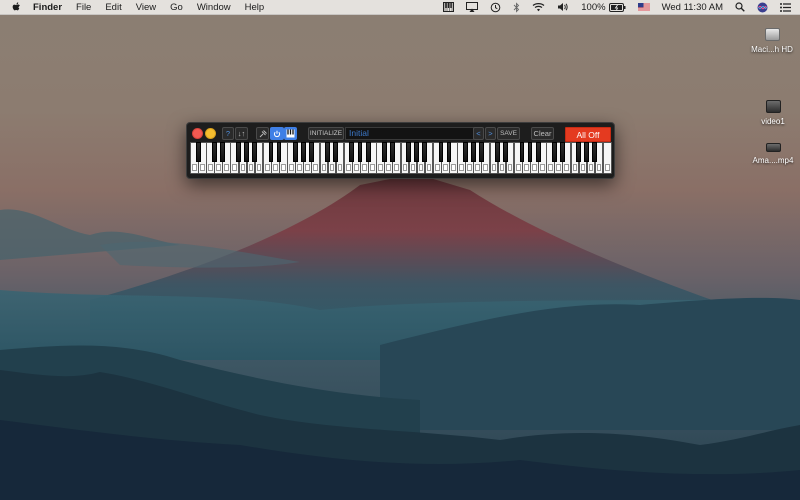  What do you see at coordinates (508, 133) in the screenshot?
I see `save-preset-button: SAVE` at bounding box center [508, 133].